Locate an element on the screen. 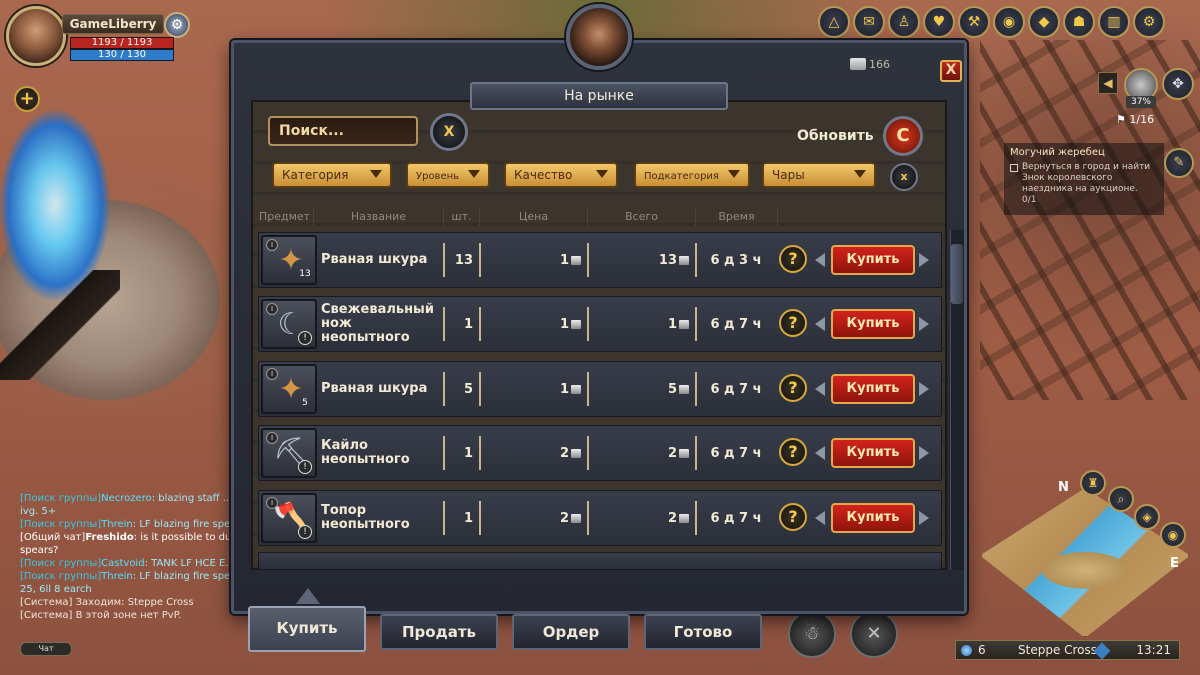 The image size is (1200, 675). item-slot: I ⛏ ! is located at coordinates (289, 453).